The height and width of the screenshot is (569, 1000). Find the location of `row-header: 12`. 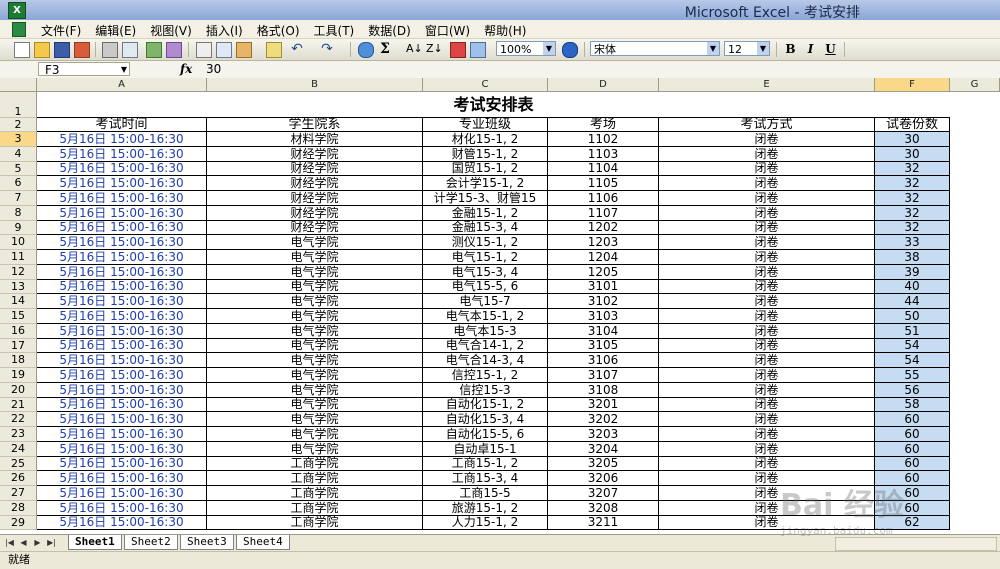

row-header: 12 is located at coordinates (18, 272).